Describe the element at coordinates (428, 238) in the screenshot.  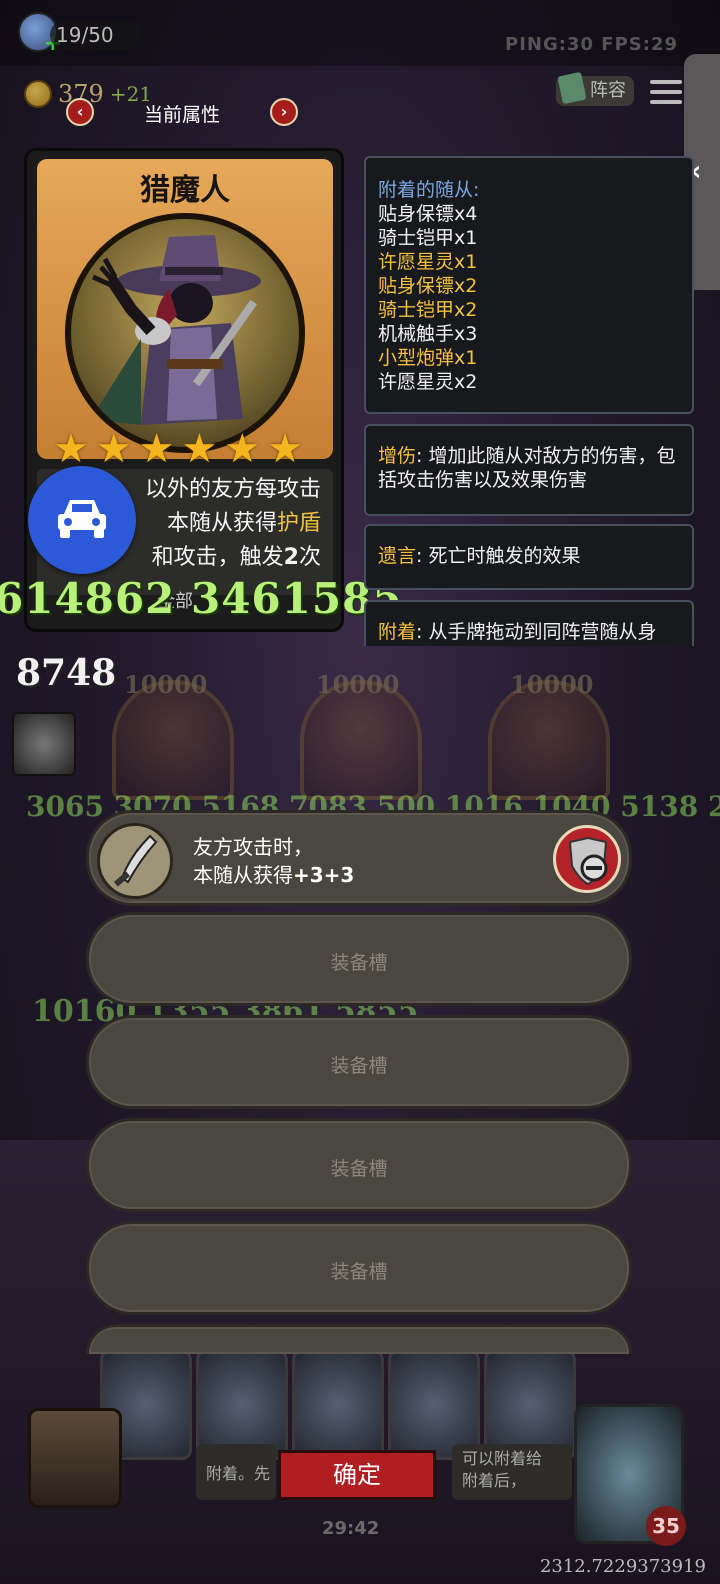
I see `attached-item: 骑士铠甲x1` at that location.